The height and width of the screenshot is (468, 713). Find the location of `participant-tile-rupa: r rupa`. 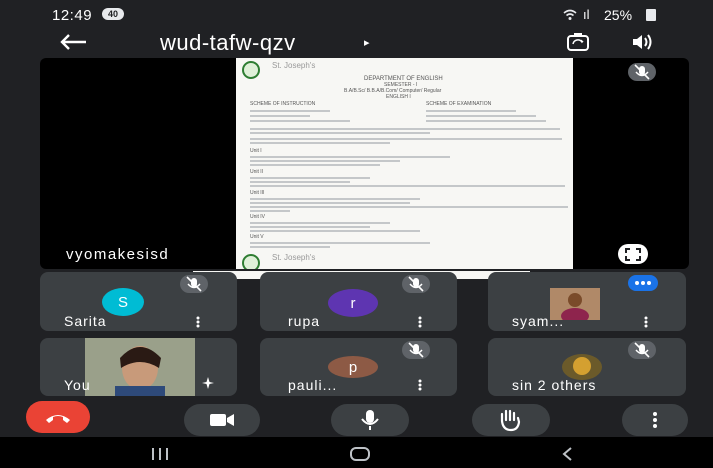

participant-tile-rupa: r rupa is located at coordinates (358, 301).